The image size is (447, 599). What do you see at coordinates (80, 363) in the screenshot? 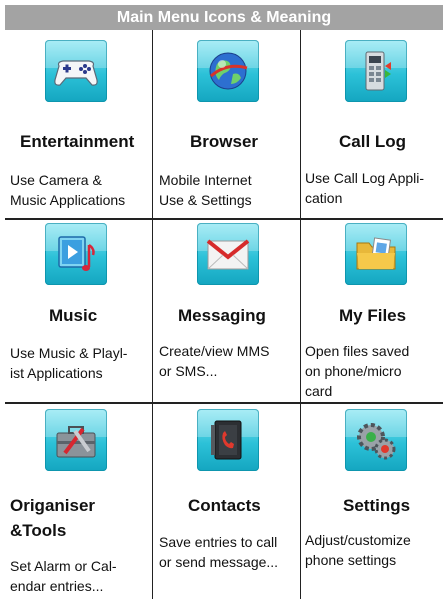
I see `menu-item-description: Use Music & Playl- ist Applications` at bounding box center [80, 363].